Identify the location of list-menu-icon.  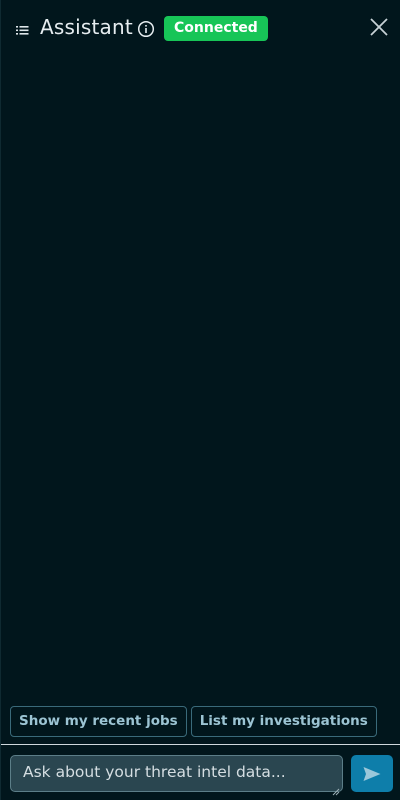
(23, 30).